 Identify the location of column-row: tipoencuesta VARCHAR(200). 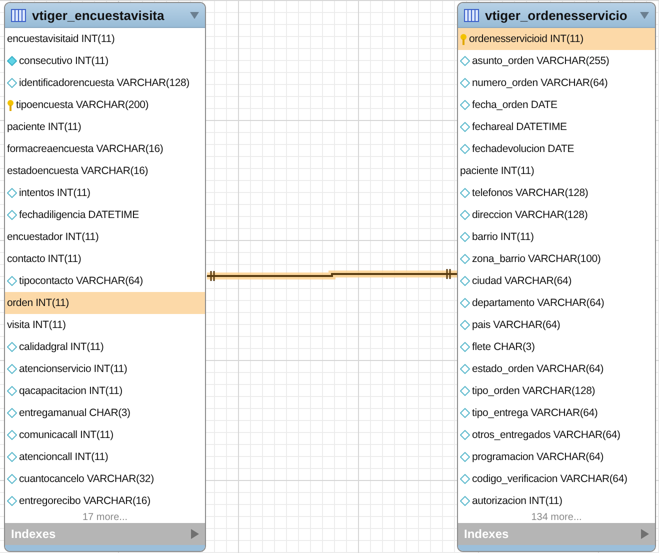
(105, 105).